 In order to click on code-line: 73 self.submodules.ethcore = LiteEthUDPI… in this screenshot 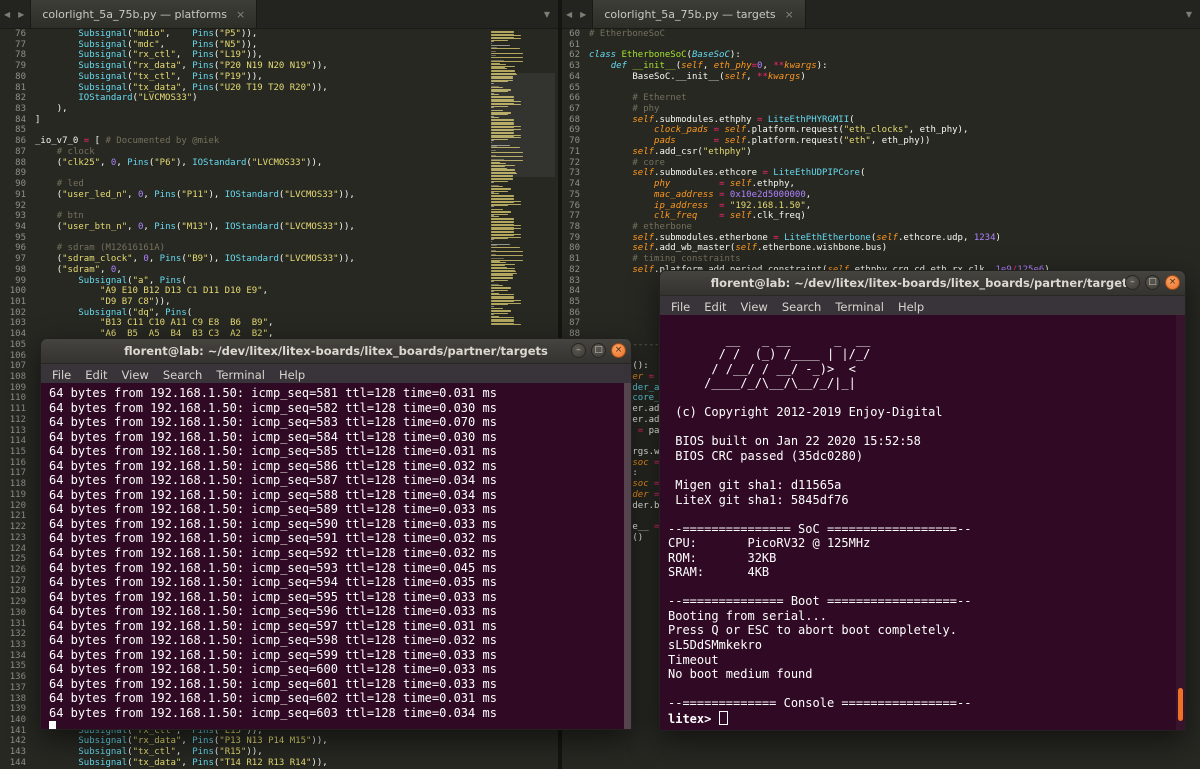, I will do `click(881, 173)`.